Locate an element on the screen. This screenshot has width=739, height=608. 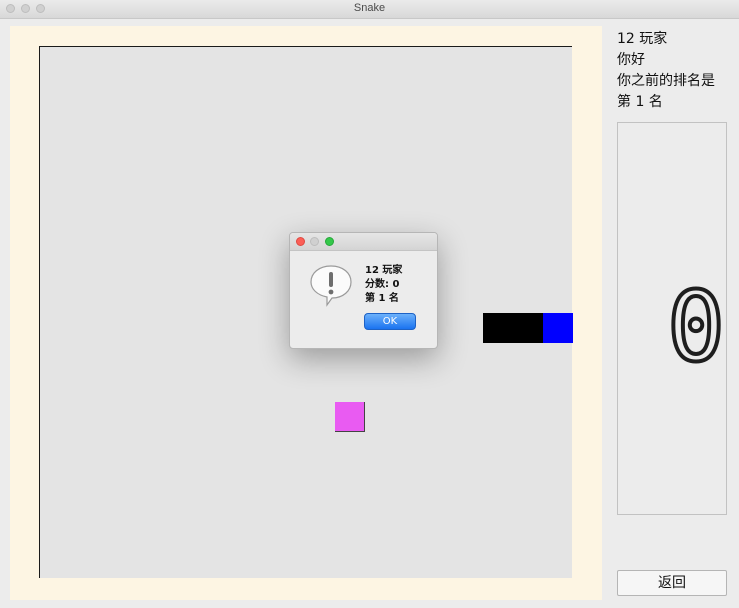
dialog-score-label: 分数: 0 is located at coordinates (382, 284).